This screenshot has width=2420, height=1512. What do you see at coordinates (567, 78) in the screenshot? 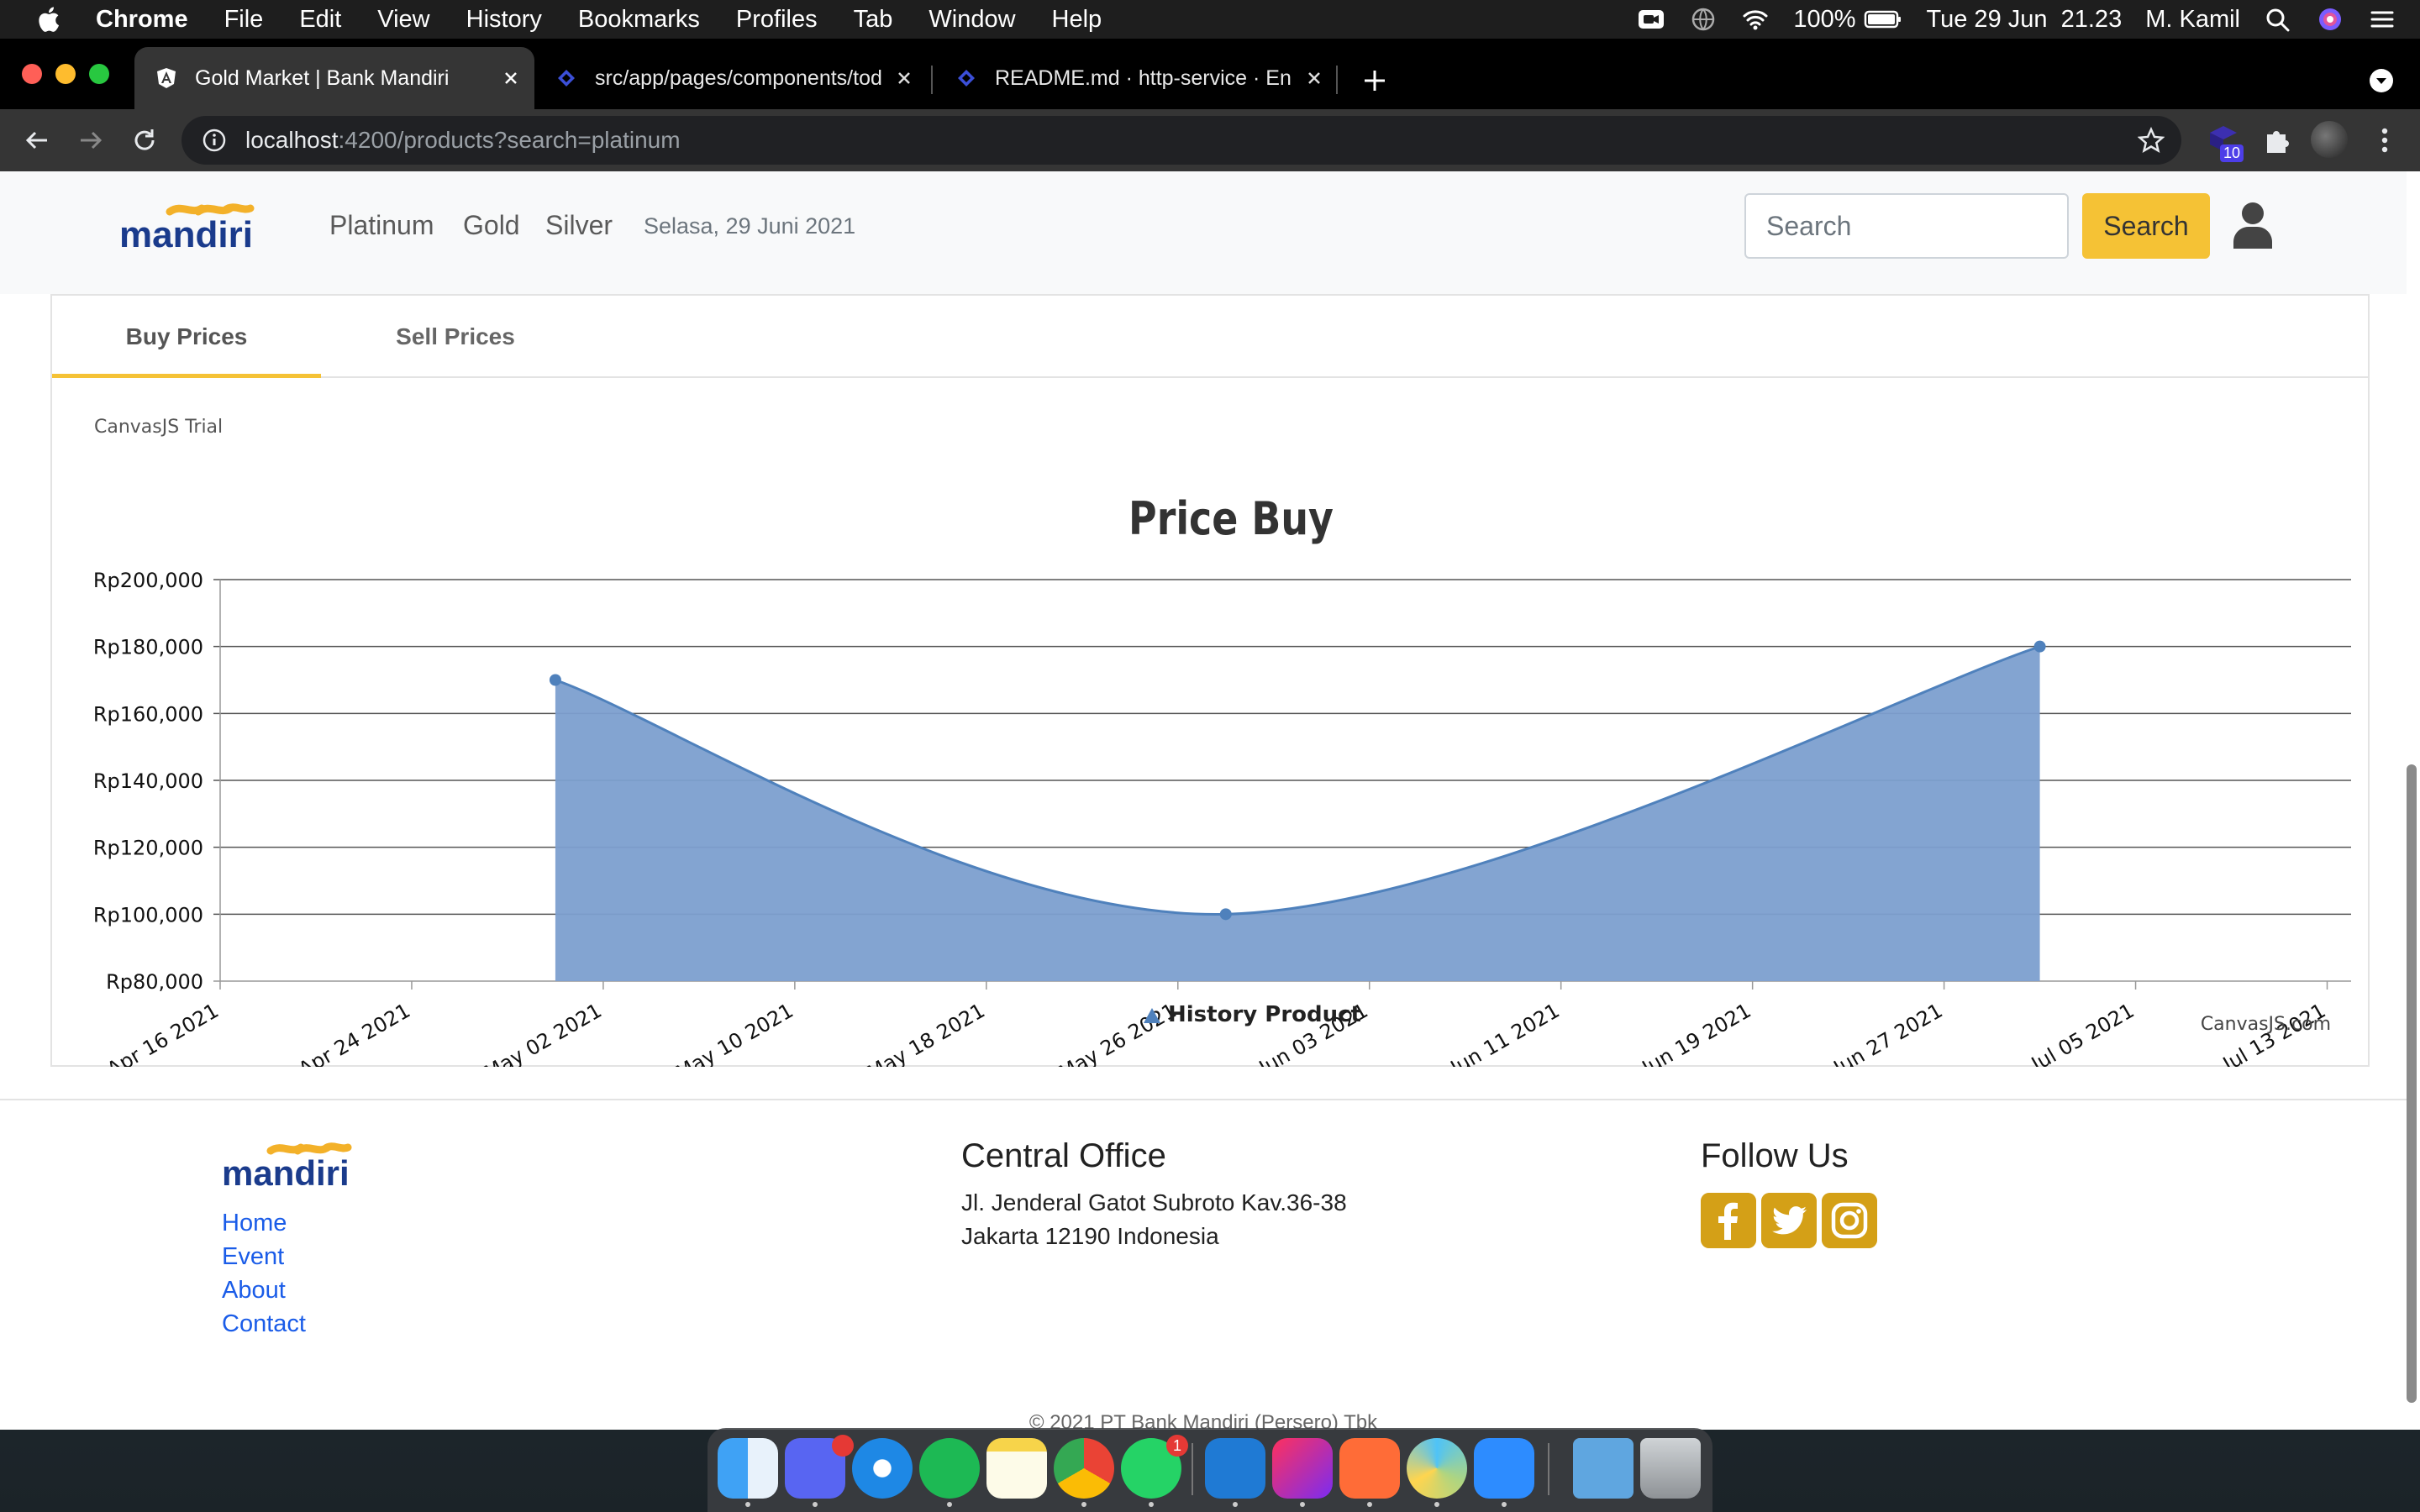
I see `azure-devops-icon` at bounding box center [567, 78].